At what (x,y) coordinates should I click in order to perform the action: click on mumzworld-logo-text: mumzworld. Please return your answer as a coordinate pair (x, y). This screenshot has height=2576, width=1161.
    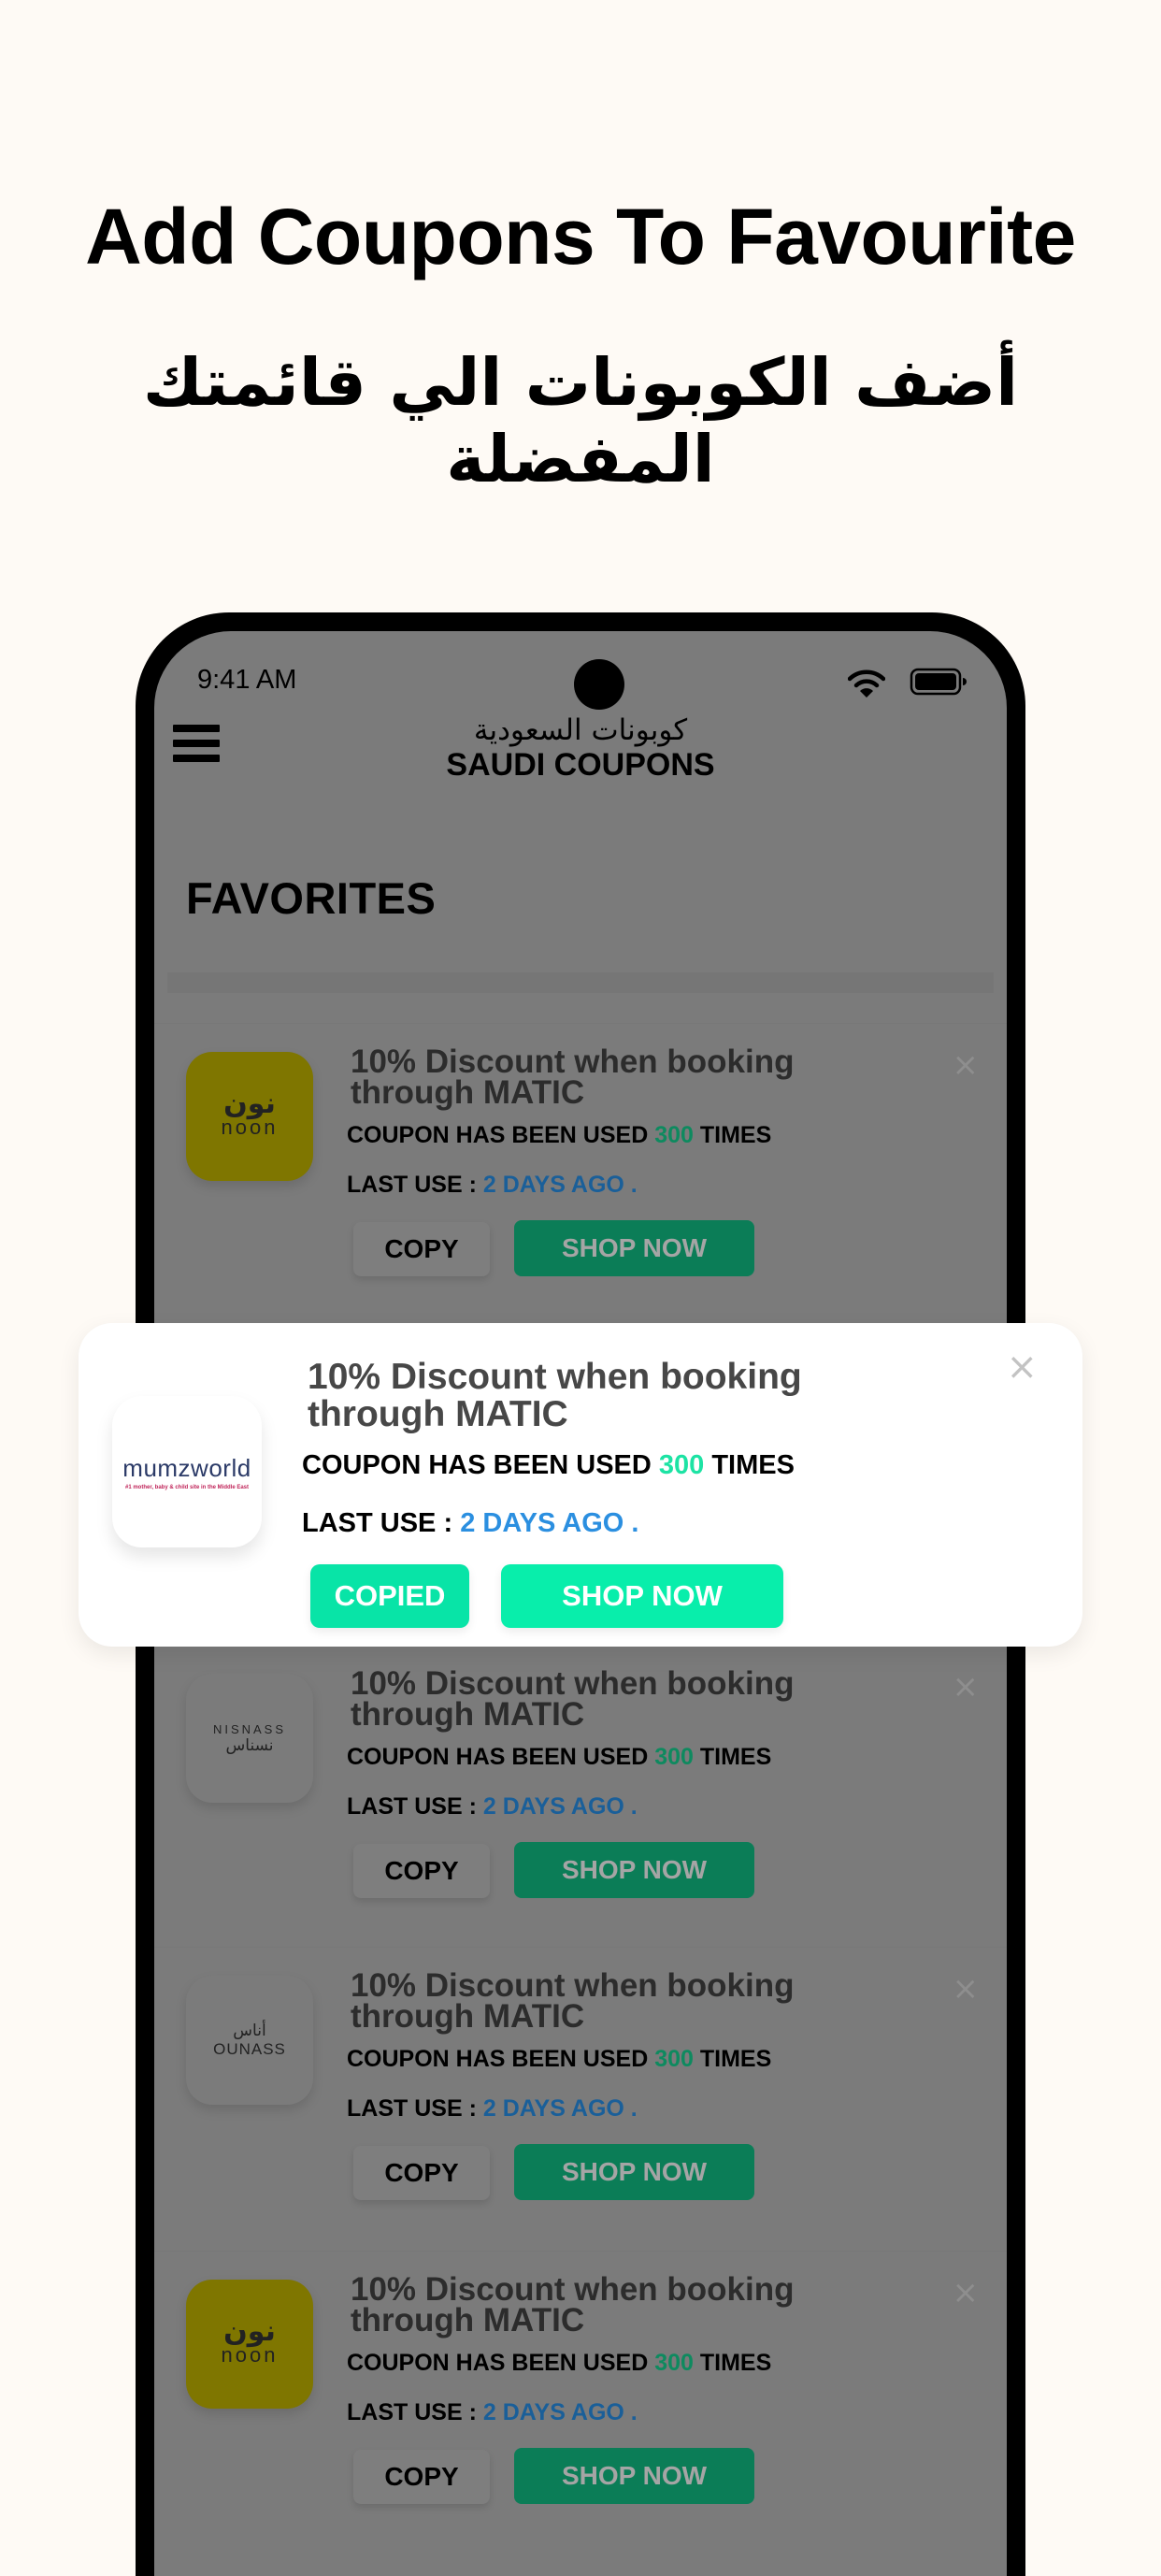
    Looking at the image, I should click on (186, 1468).